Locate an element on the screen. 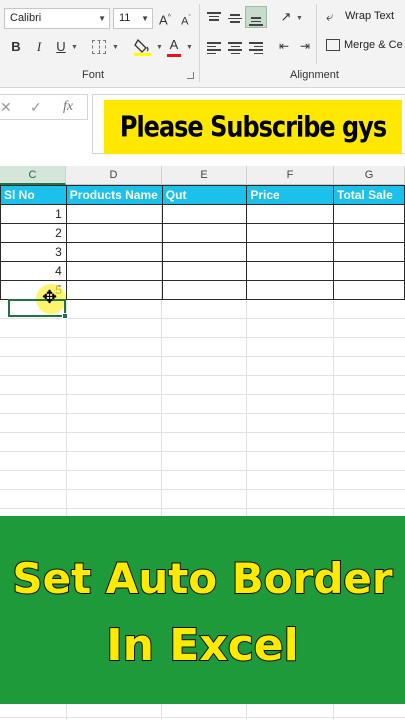  check-icon: ✓ is located at coordinates (36, 107).